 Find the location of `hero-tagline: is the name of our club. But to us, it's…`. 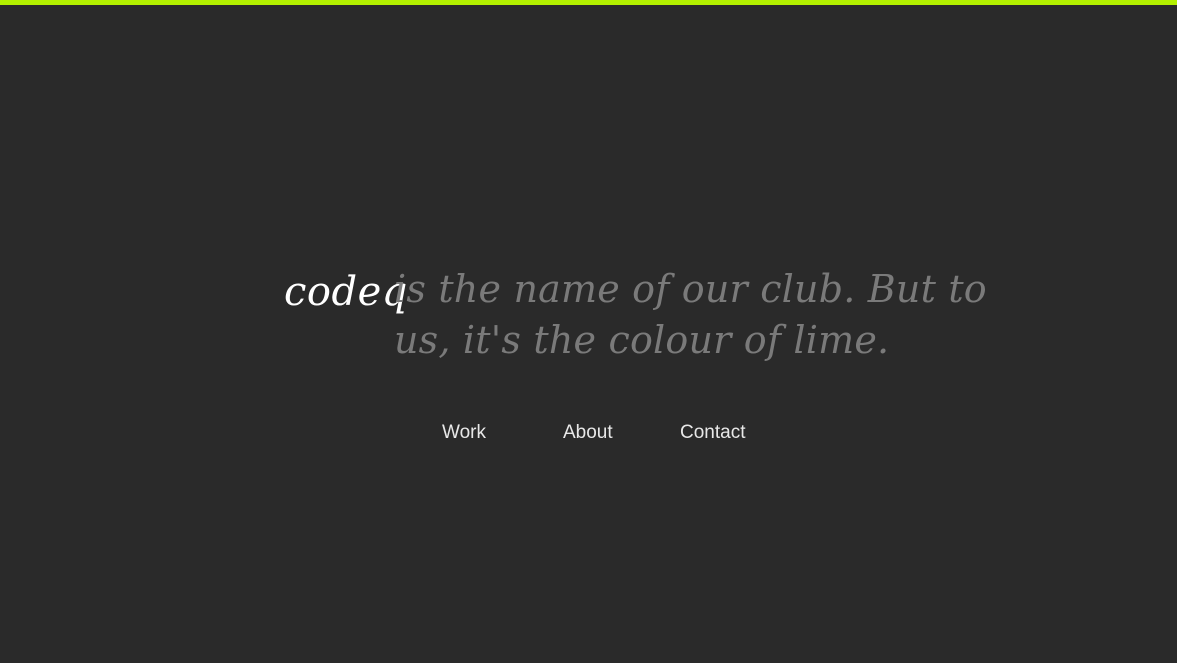

hero-tagline: is the name of our club. But to us, it's… is located at coordinates (690, 314).